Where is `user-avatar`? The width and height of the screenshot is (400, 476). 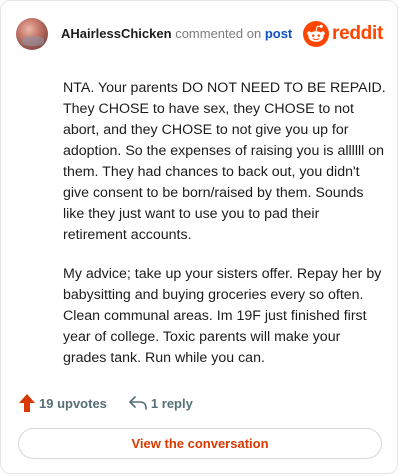
user-avatar is located at coordinates (32, 34).